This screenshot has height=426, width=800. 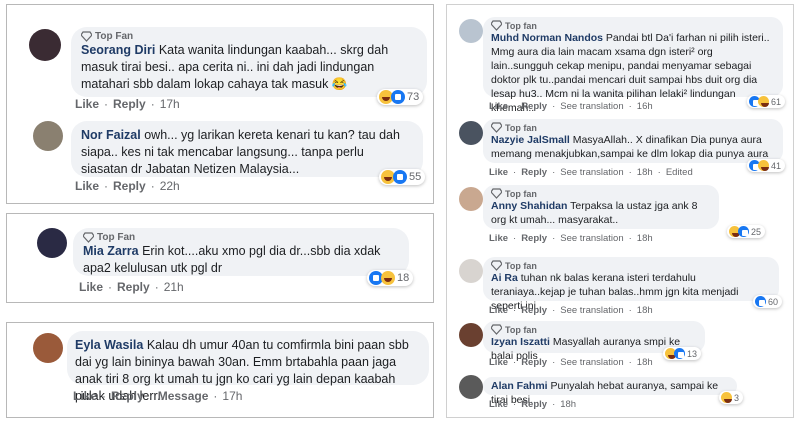 I want to click on commenter-name: Alan Fahmi, so click(x=519, y=386).